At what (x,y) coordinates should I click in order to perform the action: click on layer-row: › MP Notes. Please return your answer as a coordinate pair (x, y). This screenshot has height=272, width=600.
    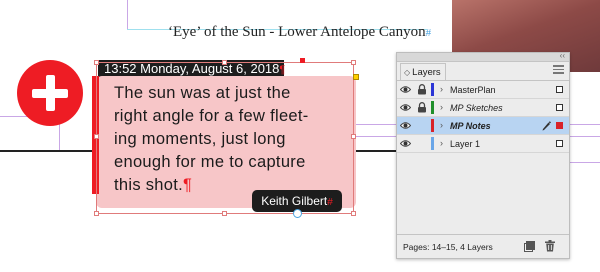
    Looking at the image, I should click on (483, 126).